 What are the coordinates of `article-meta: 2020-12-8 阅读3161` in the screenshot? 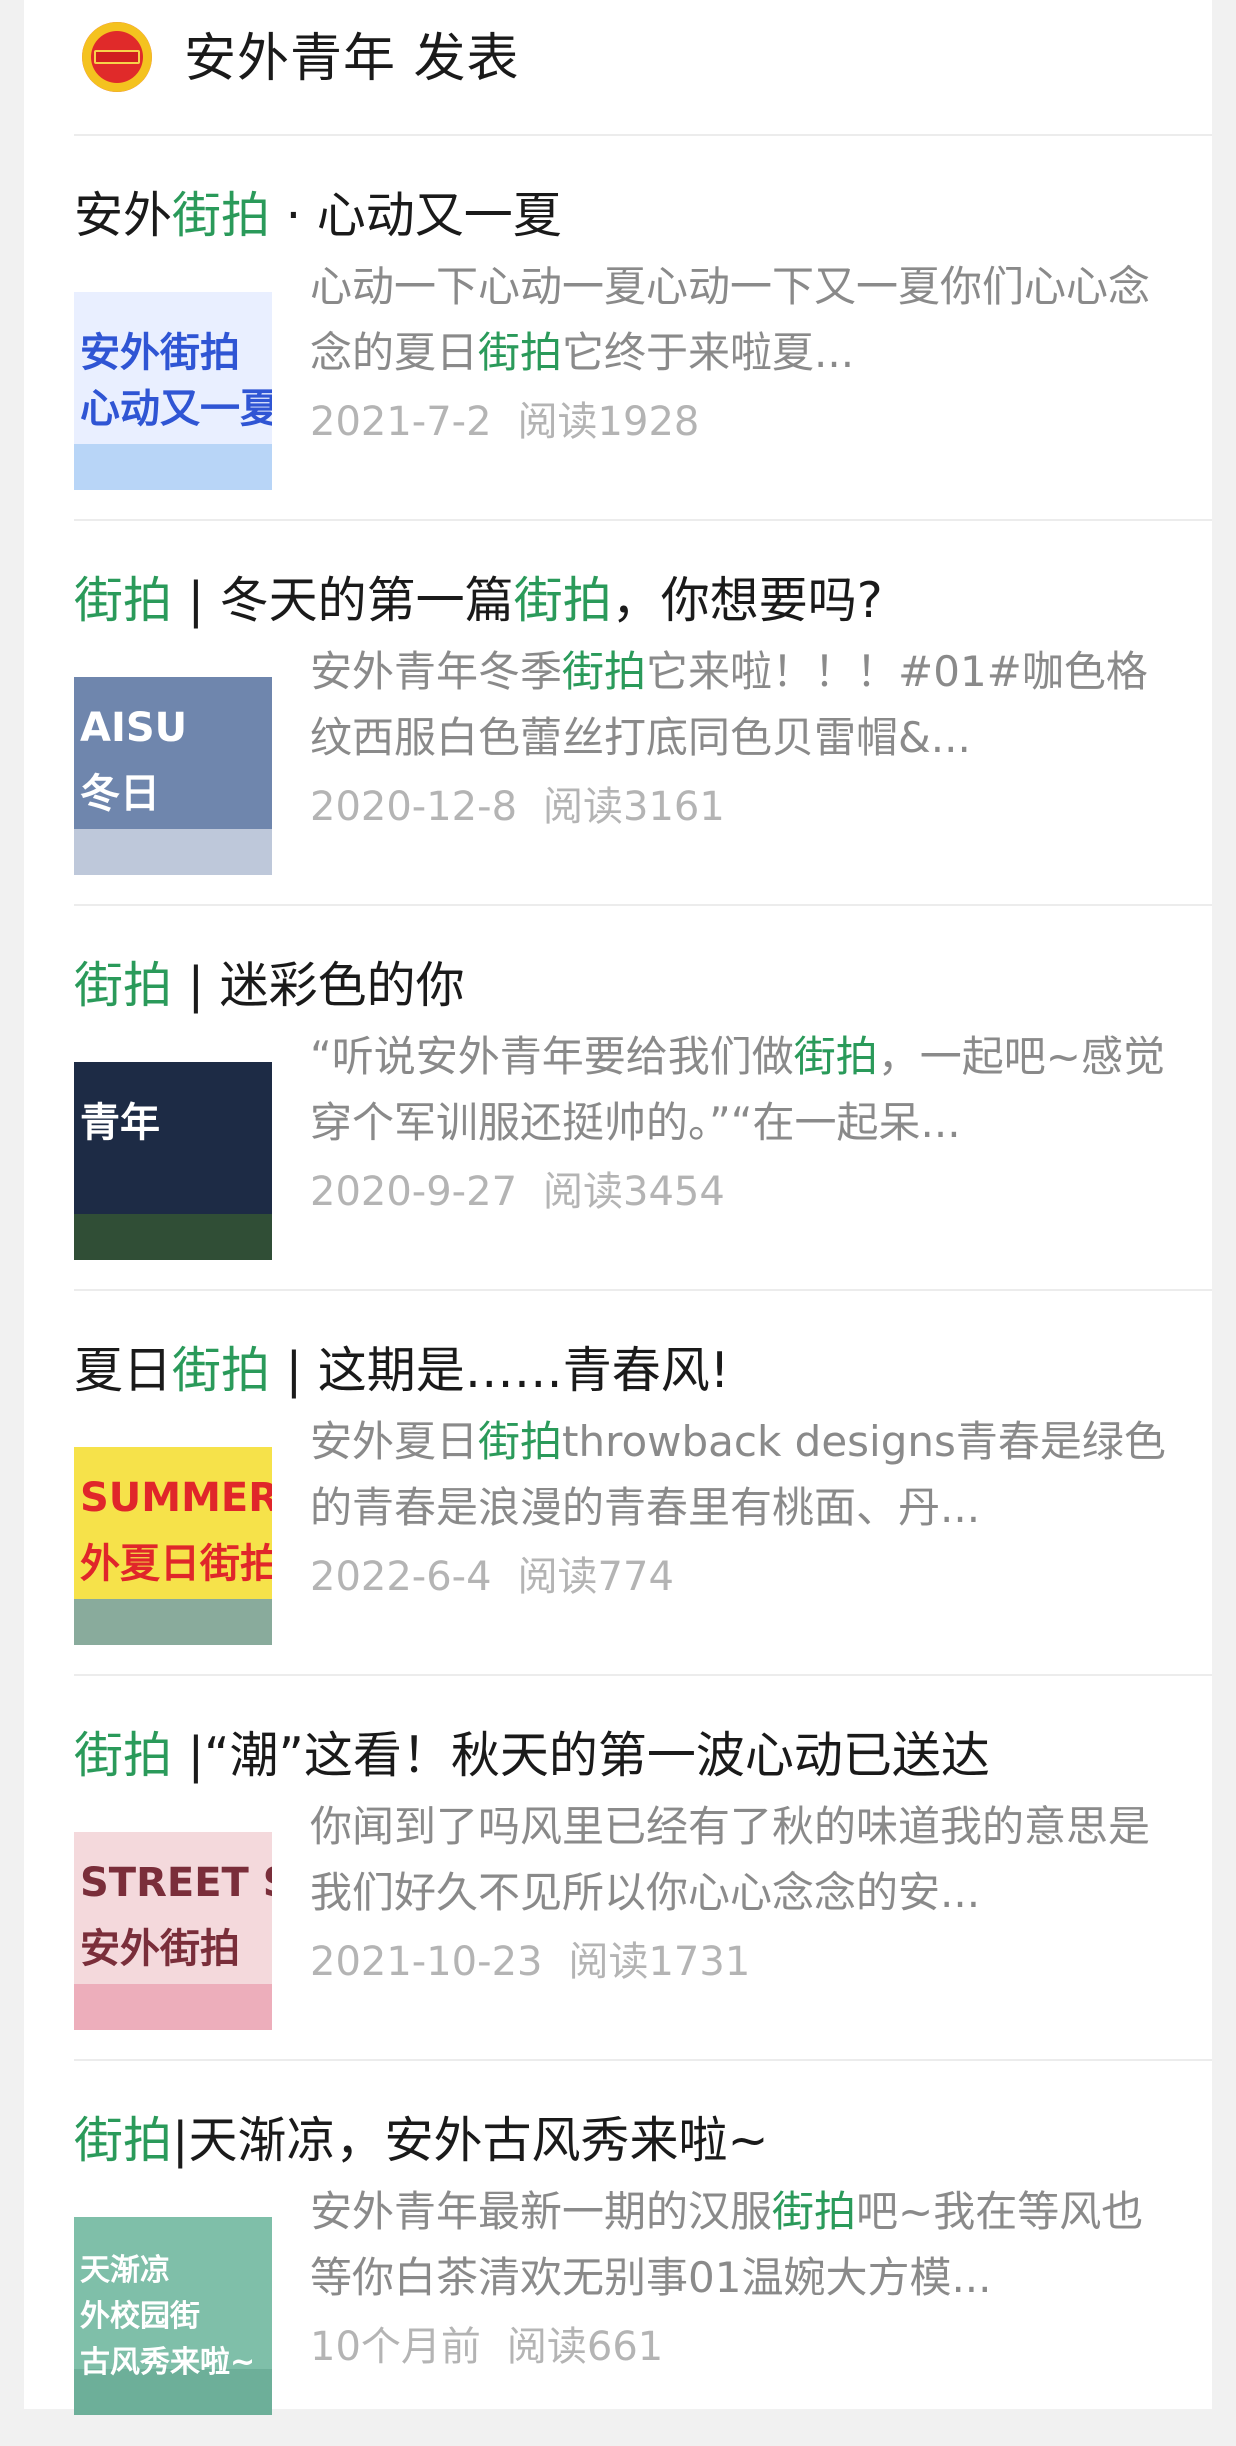 It's located at (517, 807).